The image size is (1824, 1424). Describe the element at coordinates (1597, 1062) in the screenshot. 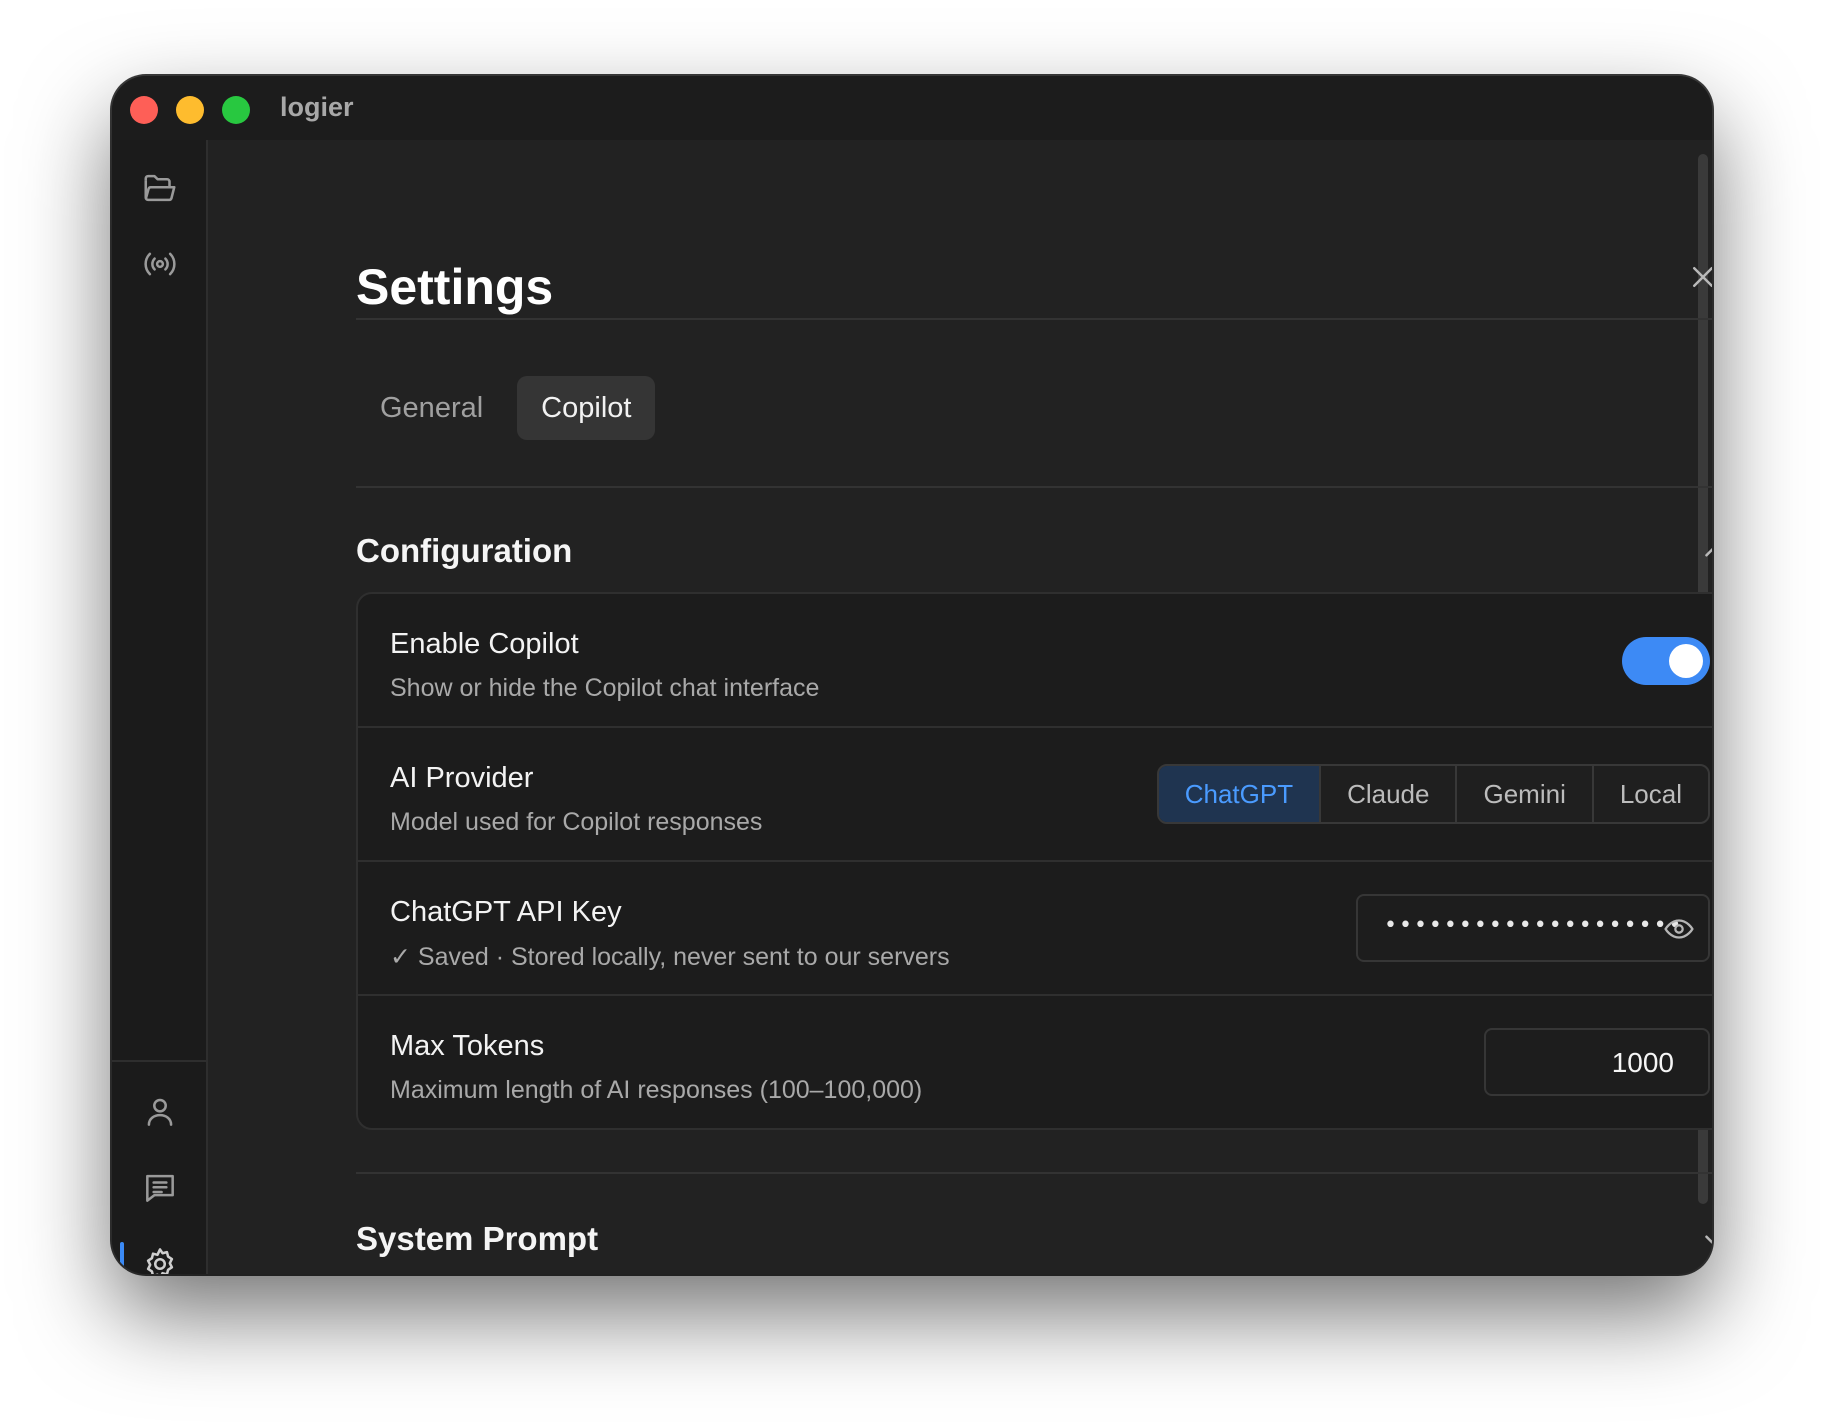

I see `max-tokens-input: 1000` at that location.